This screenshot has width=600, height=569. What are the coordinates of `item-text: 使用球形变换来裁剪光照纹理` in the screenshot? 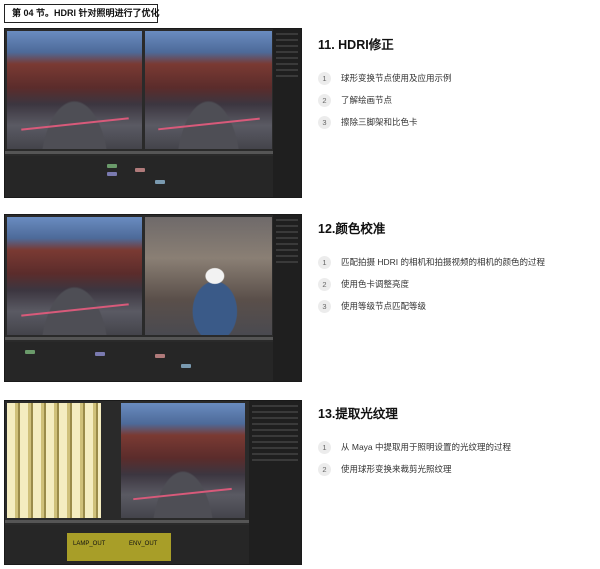 It's located at (396, 469).